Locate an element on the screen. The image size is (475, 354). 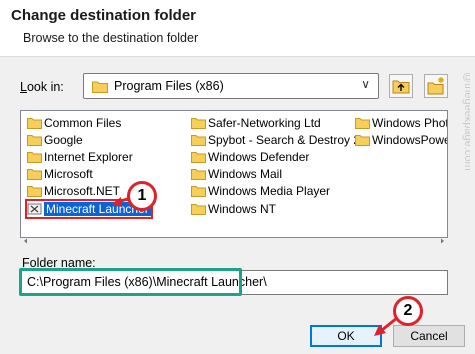
svg-text: @thegeekpage.com is located at coordinates (466, 121).